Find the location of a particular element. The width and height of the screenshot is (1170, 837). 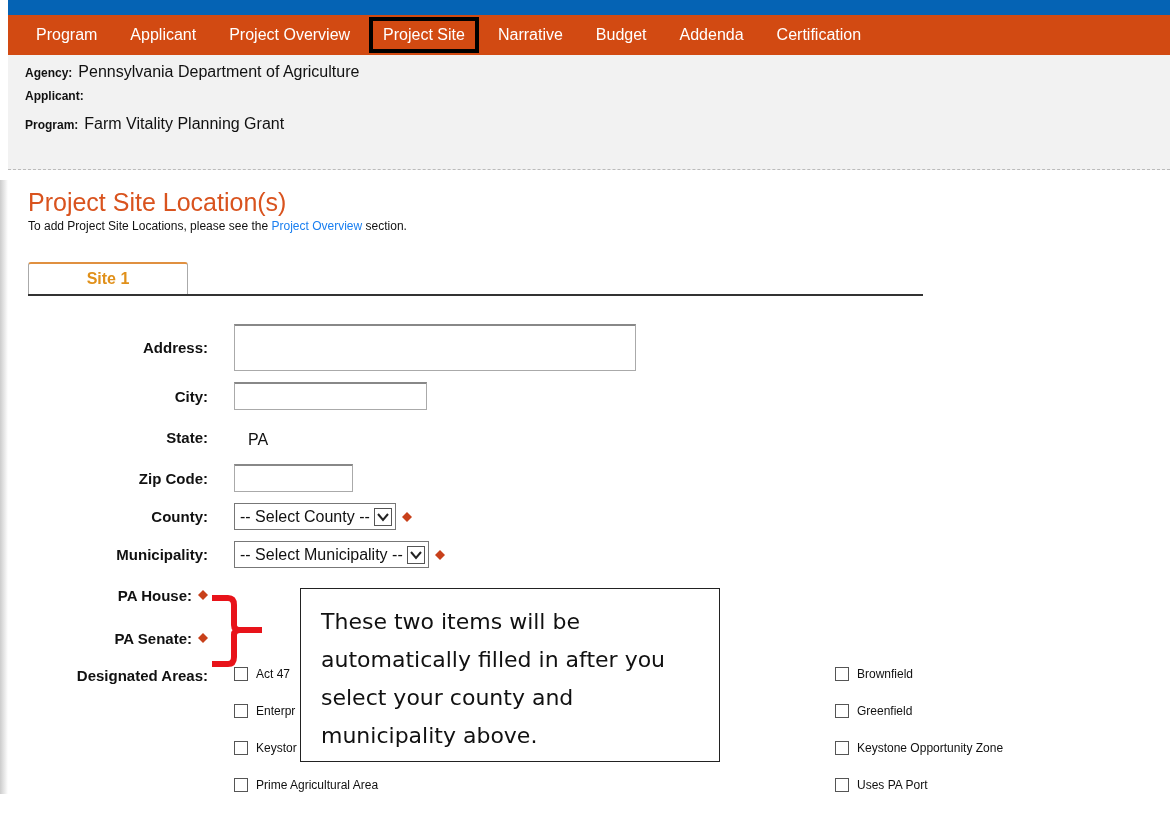

nav-tab: Applicant is located at coordinates (163, 35).